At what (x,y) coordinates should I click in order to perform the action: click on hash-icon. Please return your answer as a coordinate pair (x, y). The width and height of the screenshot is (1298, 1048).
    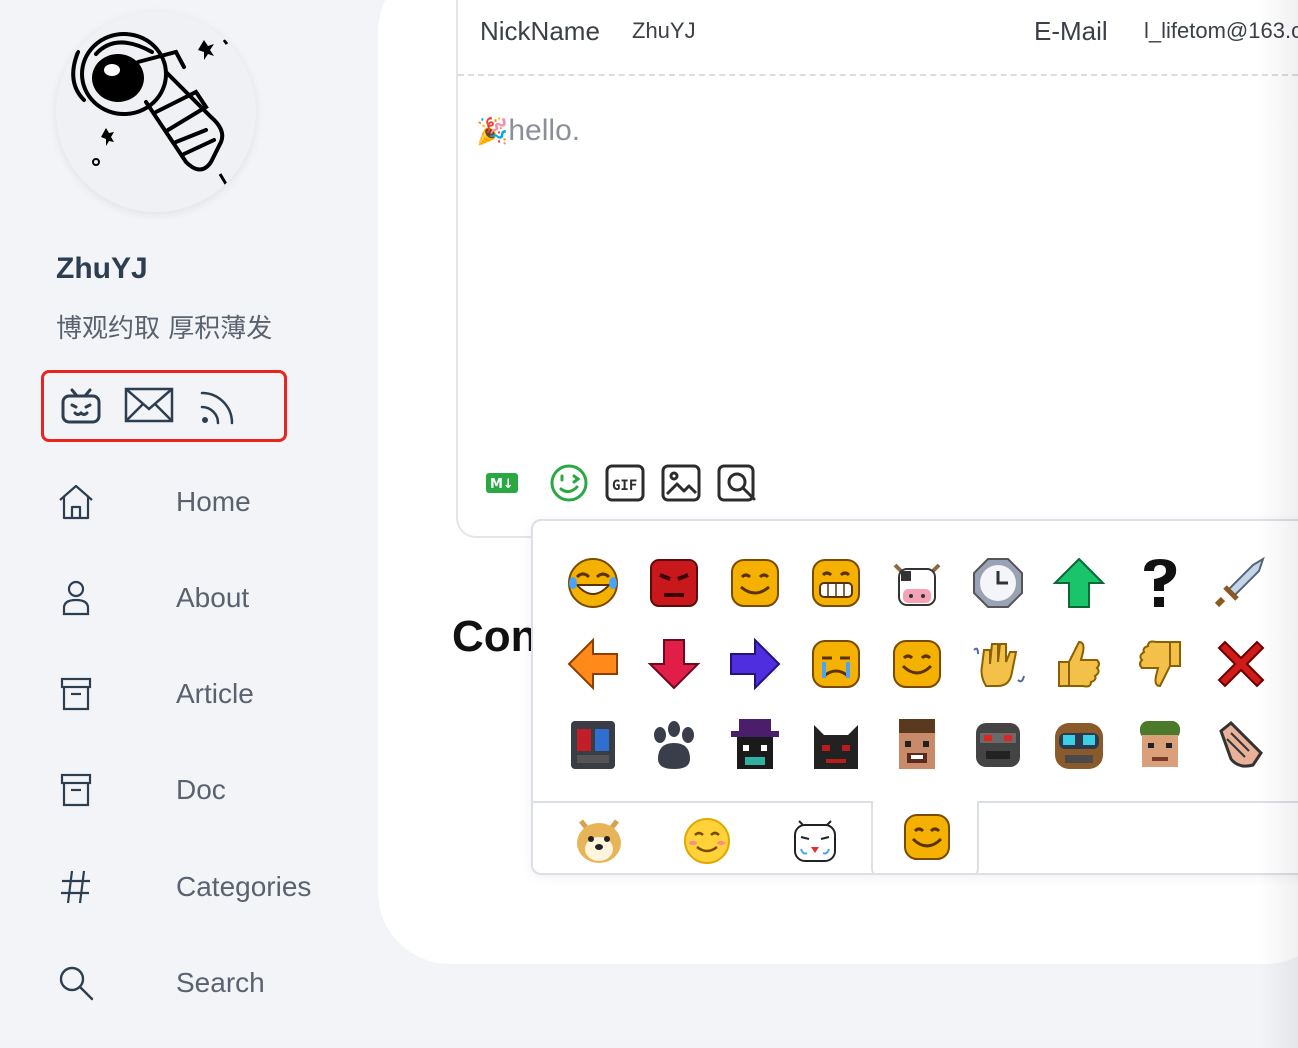
    Looking at the image, I should click on (76, 887).